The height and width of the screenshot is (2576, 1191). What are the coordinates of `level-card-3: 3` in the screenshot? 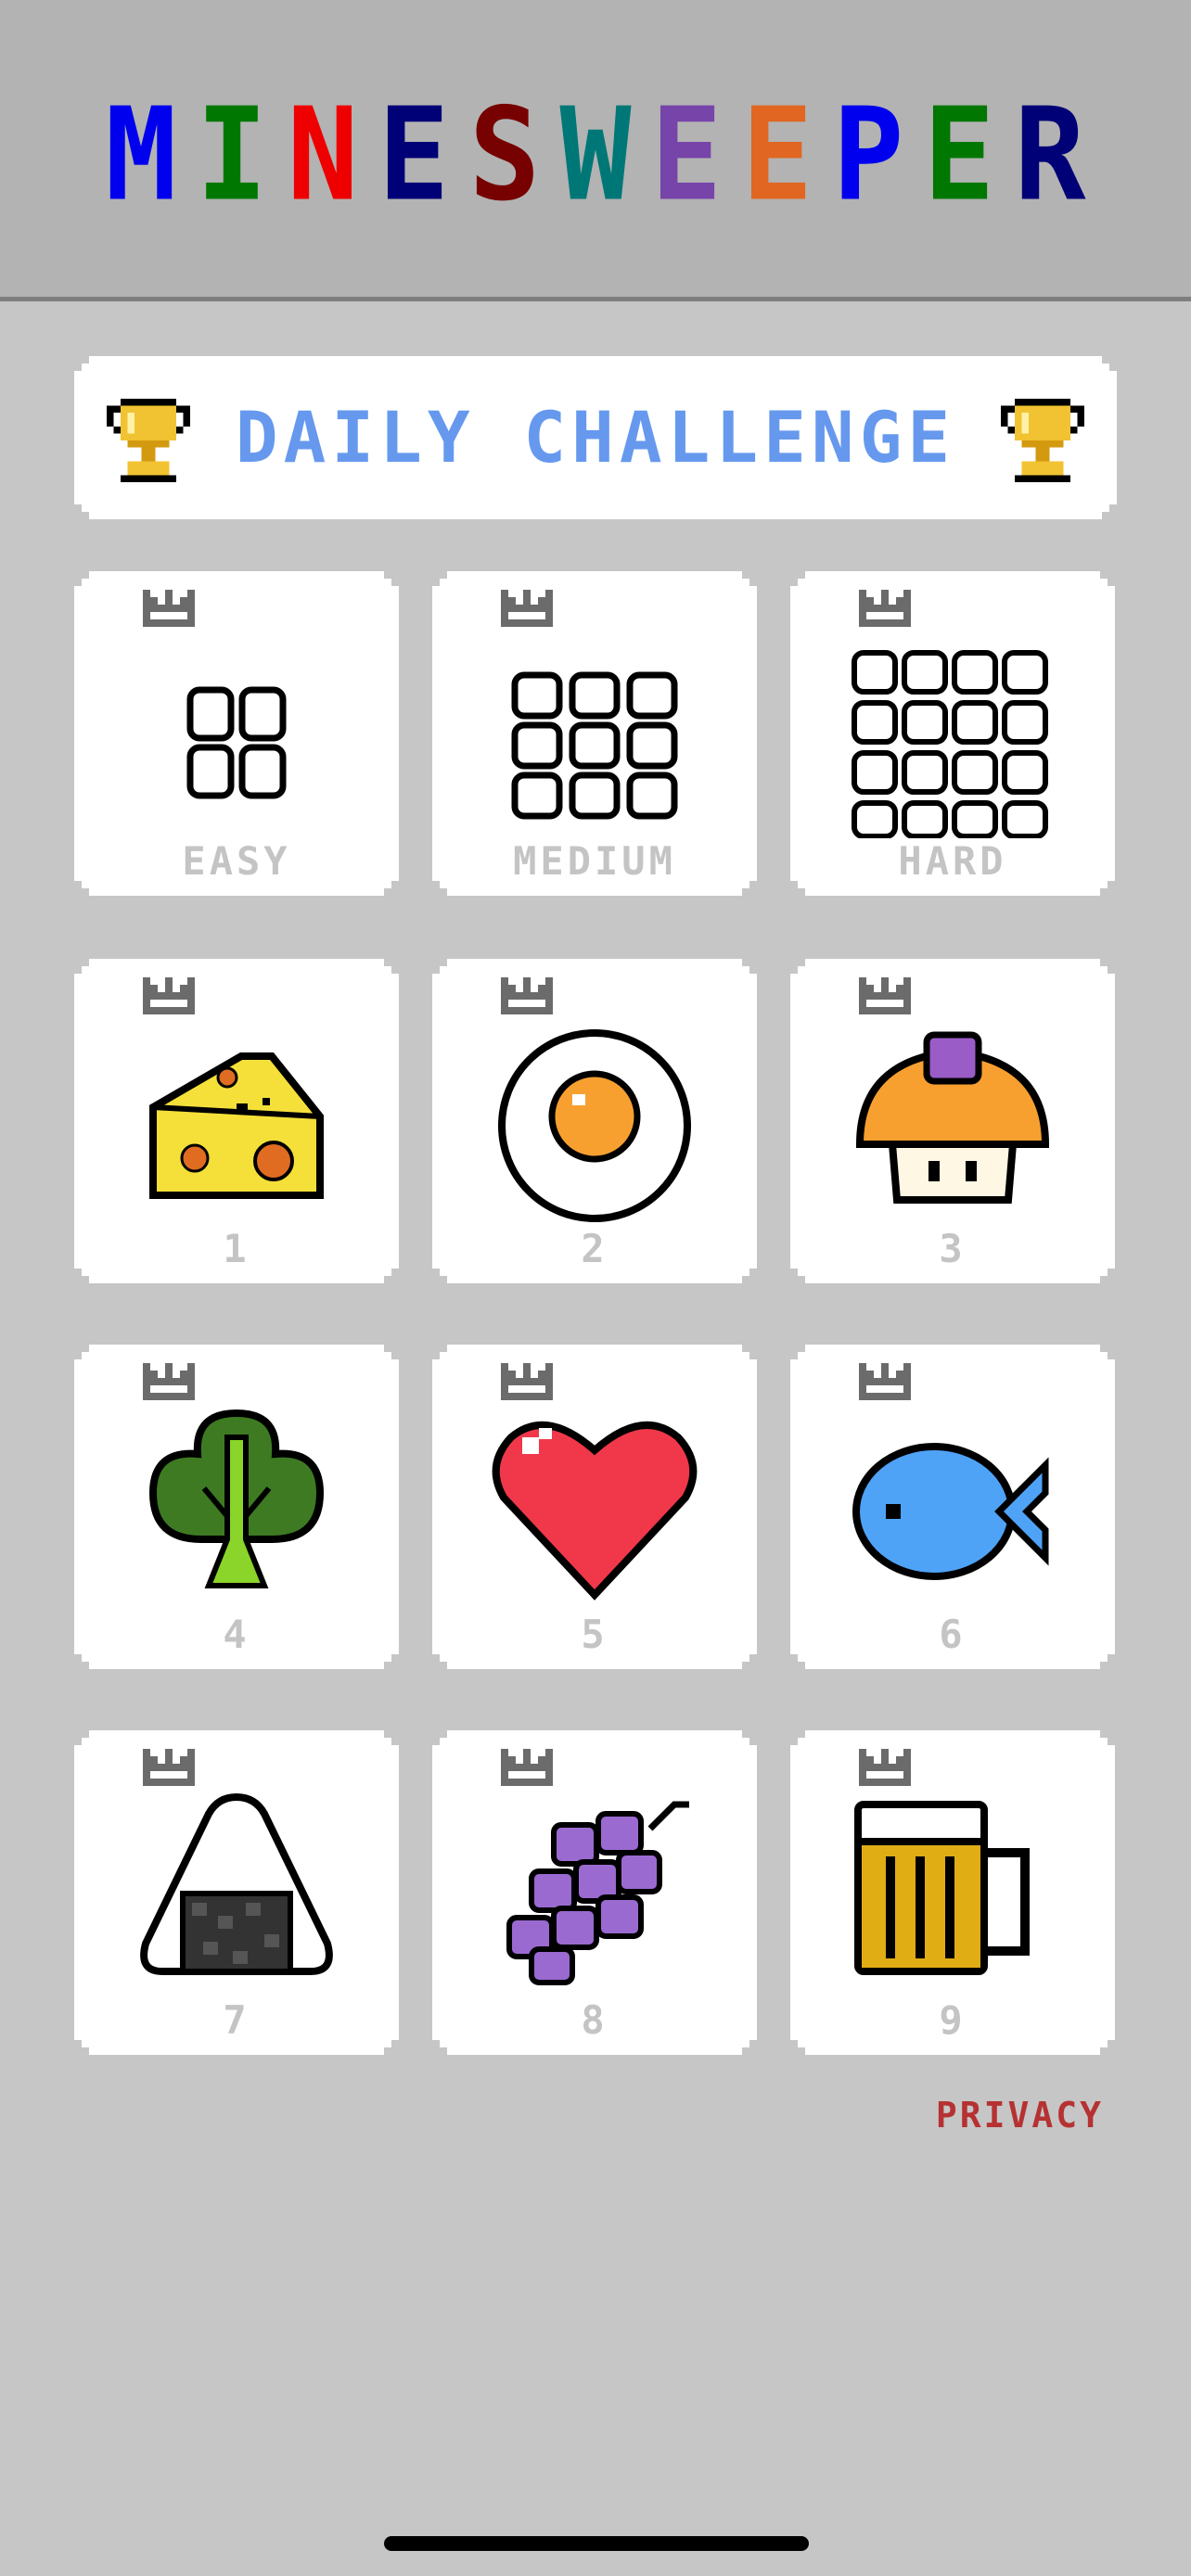 It's located at (952, 1121).